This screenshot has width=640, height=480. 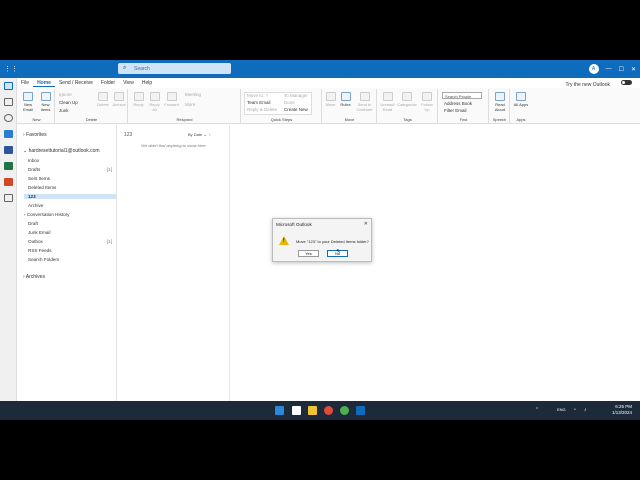 I want to click on app-launcher-icon: ⋮⋮, so click(x=11, y=69).